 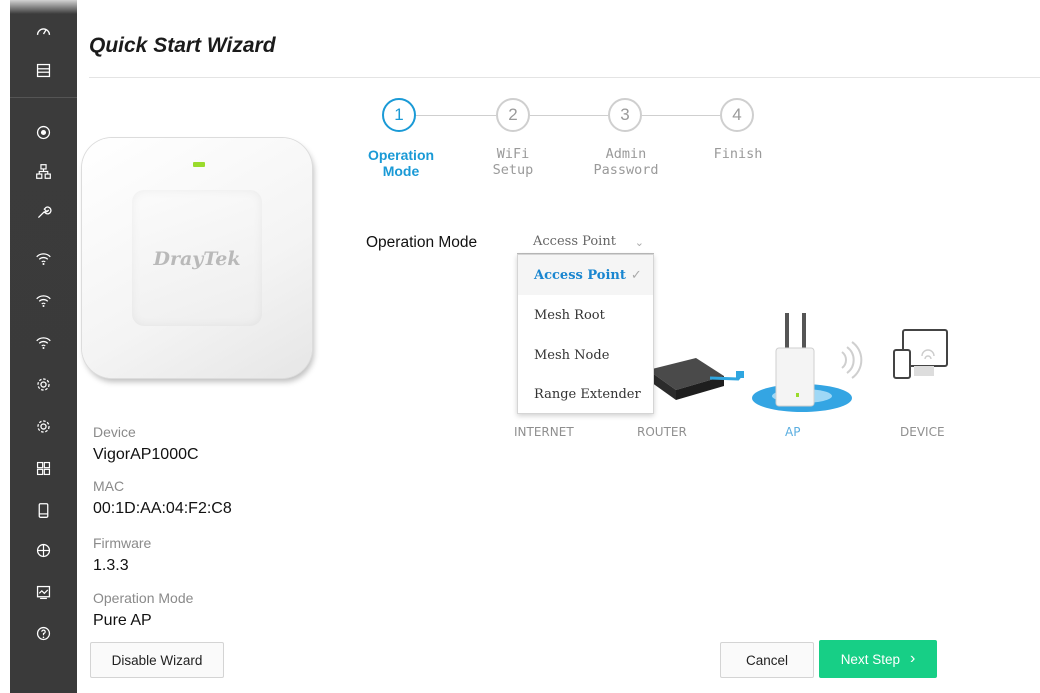 What do you see at coordinates (43, 70) in the screenshot?
I see `status-icon` at bounding box center [43, 70].